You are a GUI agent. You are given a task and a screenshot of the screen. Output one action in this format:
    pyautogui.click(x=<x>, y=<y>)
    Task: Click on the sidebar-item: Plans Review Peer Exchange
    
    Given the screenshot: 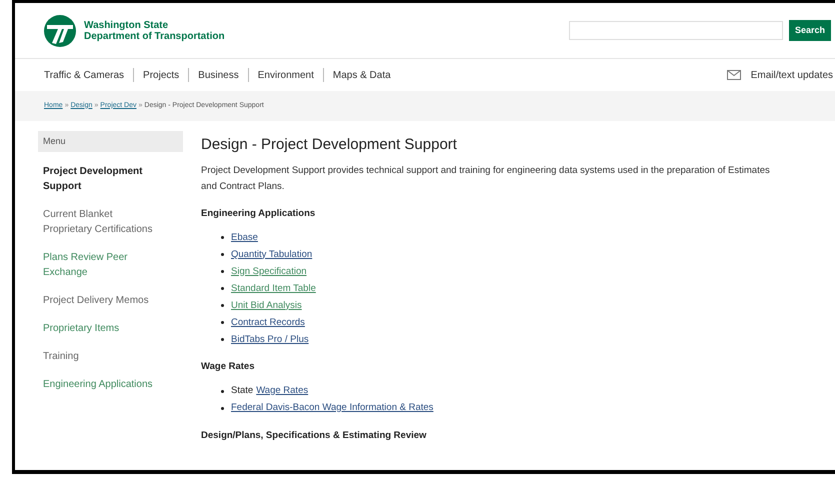 What is the action you would take?
    pyautogui.click(x=98, y=265)
    